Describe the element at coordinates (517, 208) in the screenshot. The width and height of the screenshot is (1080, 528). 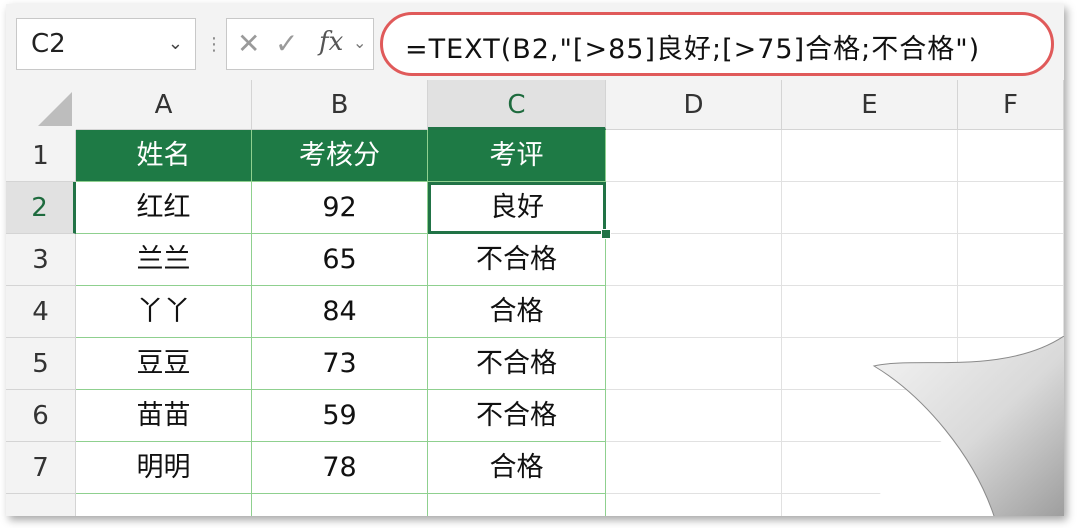
I see `active-cell: 良好` at that location.